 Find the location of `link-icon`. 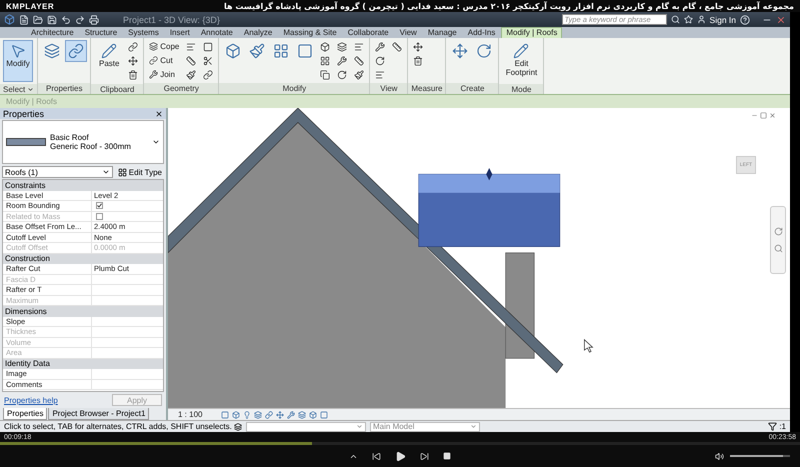

link-icon is located at coordinates (133, 47).